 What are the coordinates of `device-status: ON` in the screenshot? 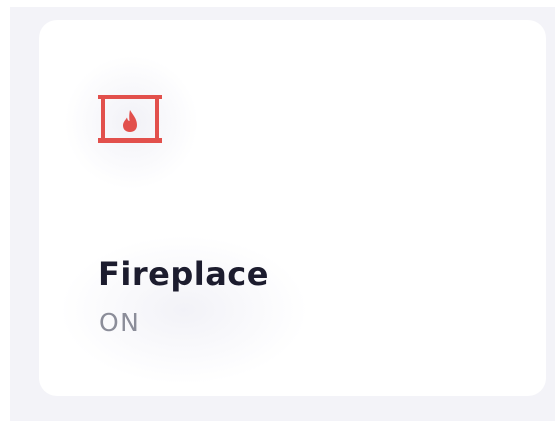 It's located at (120, 322).